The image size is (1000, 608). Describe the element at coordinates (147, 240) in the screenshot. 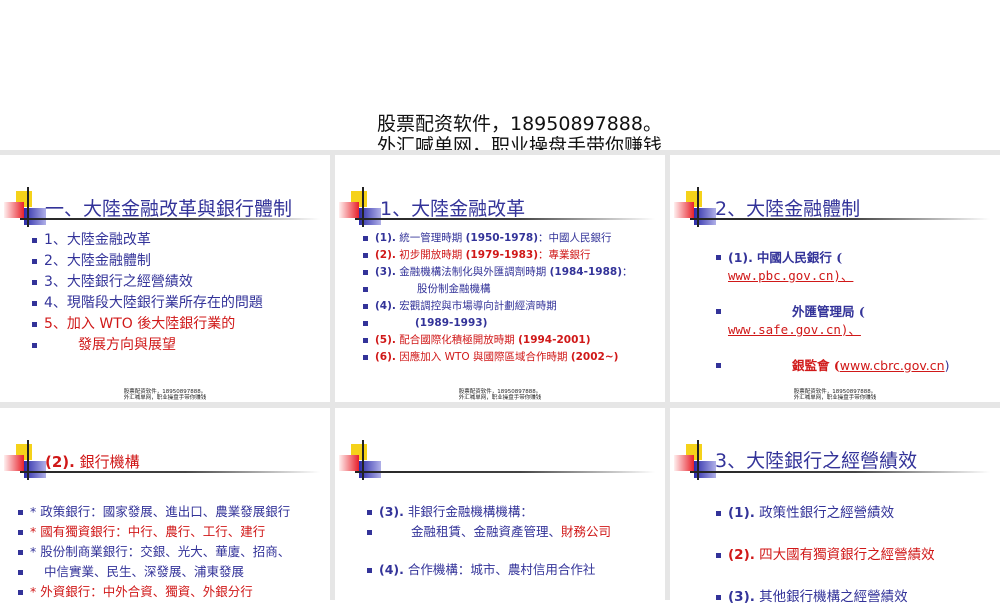

I see `list-item: 1、大陸金融改革` at that location.